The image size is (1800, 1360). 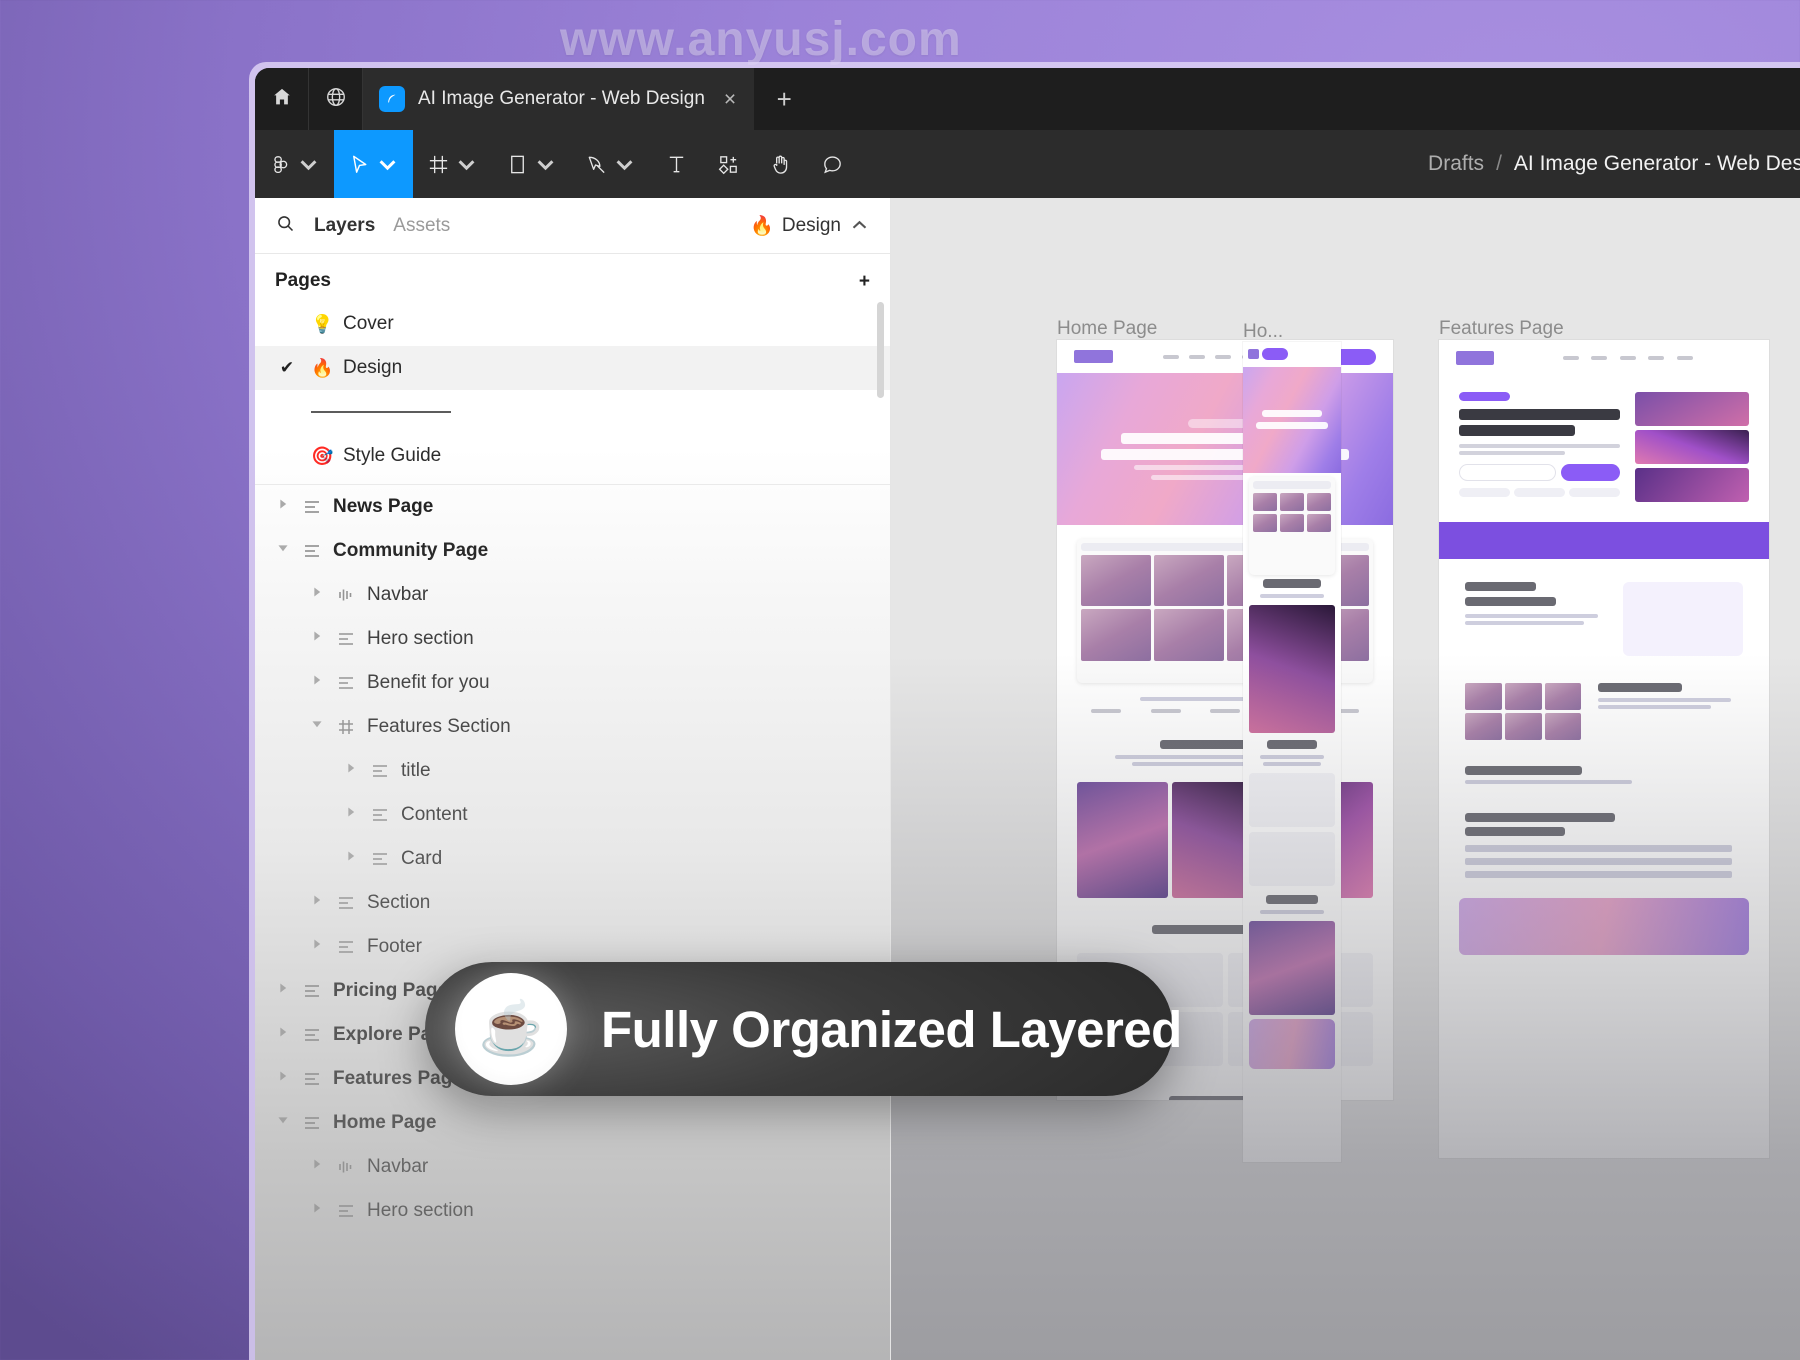 I want to click on page-emoji: 🎯, so click(x=322, y=455).